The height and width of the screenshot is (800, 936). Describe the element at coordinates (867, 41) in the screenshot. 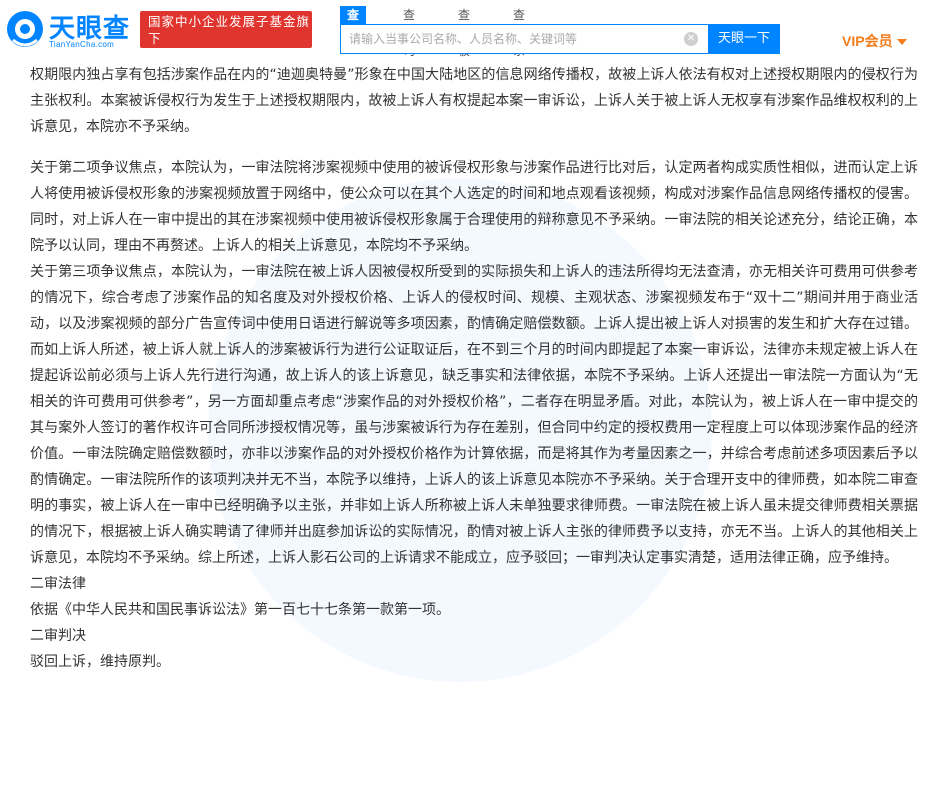

I see `vip-label: VIP会员` at that location.